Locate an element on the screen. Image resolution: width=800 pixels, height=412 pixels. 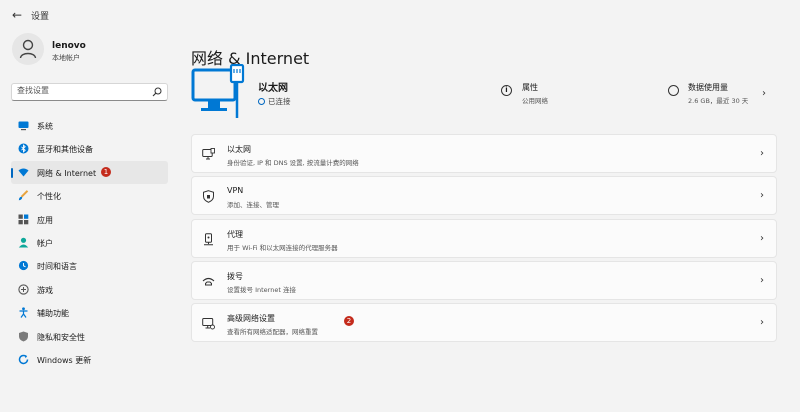
sidebar-item-label: 应用 is located at coordinates (45, 220).